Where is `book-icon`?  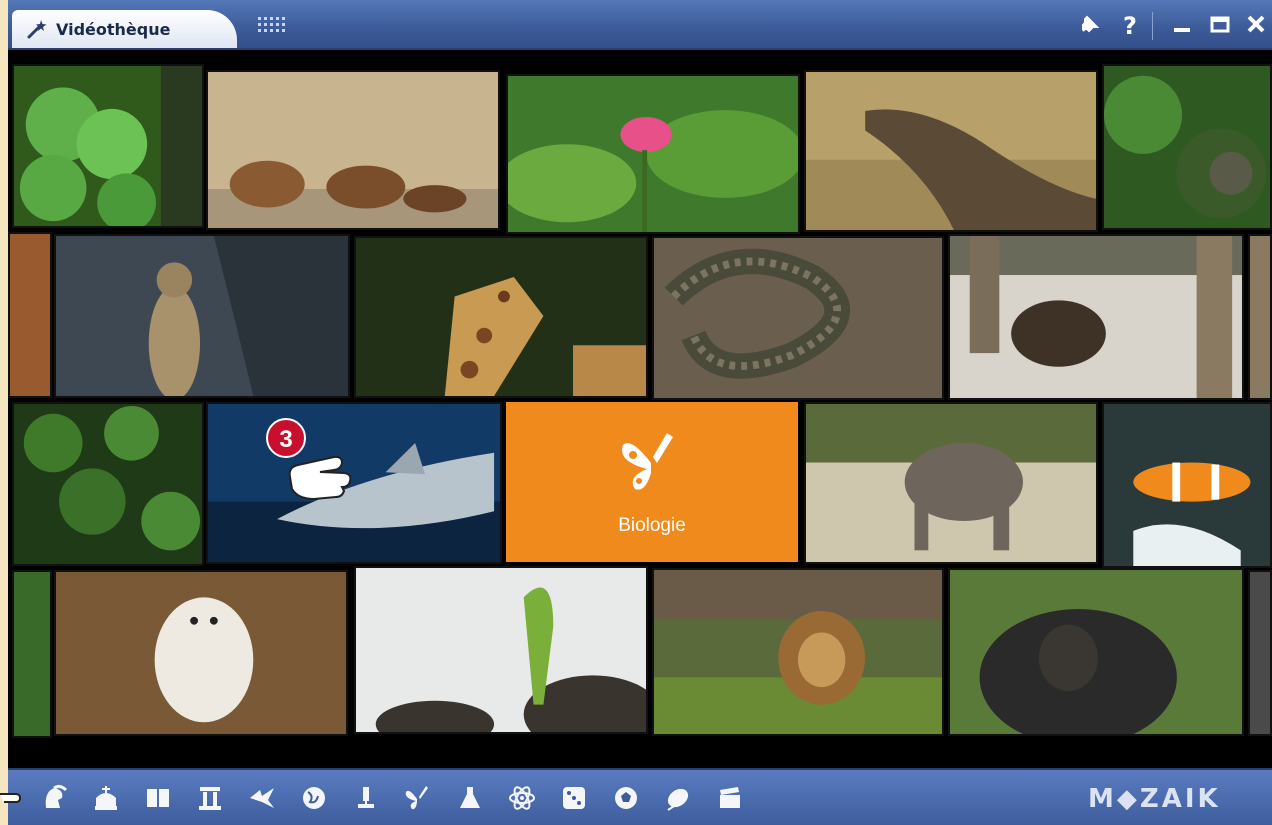 book-icon is located at coordinates (158, 798).